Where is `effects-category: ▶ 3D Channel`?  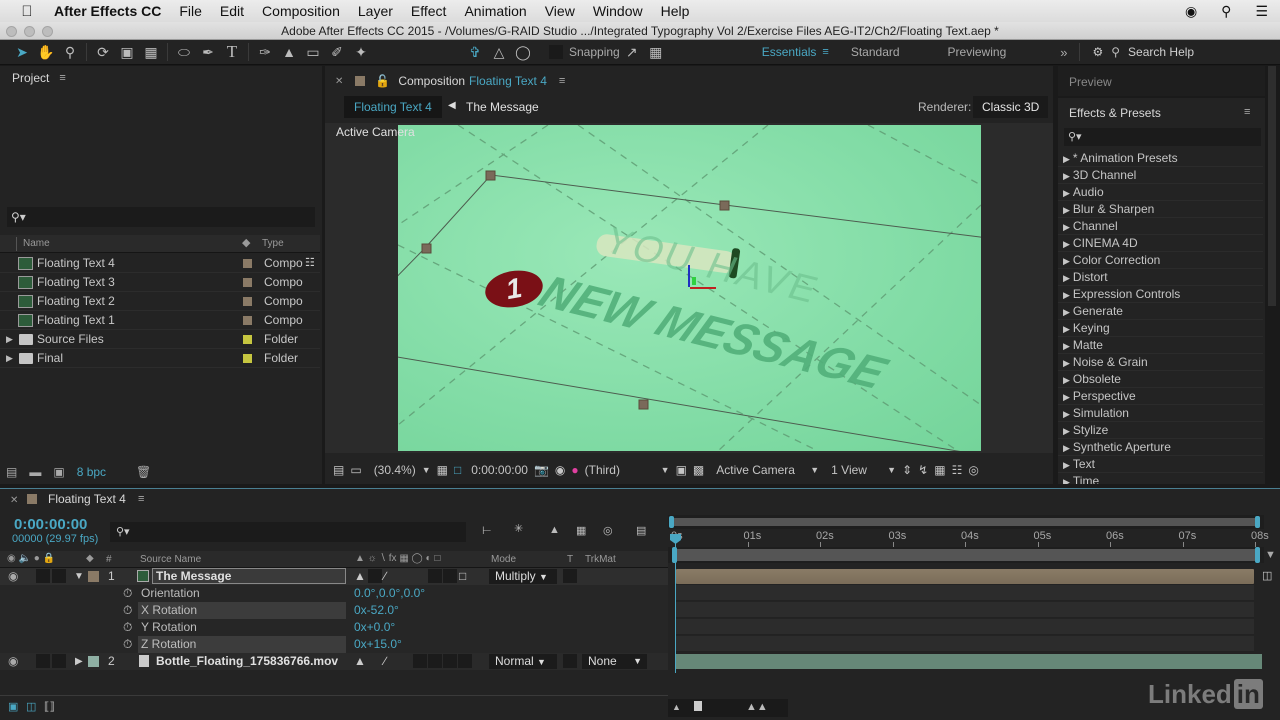
effects-category: ▶ 3D Channel is located at coordinates (1160, 175).